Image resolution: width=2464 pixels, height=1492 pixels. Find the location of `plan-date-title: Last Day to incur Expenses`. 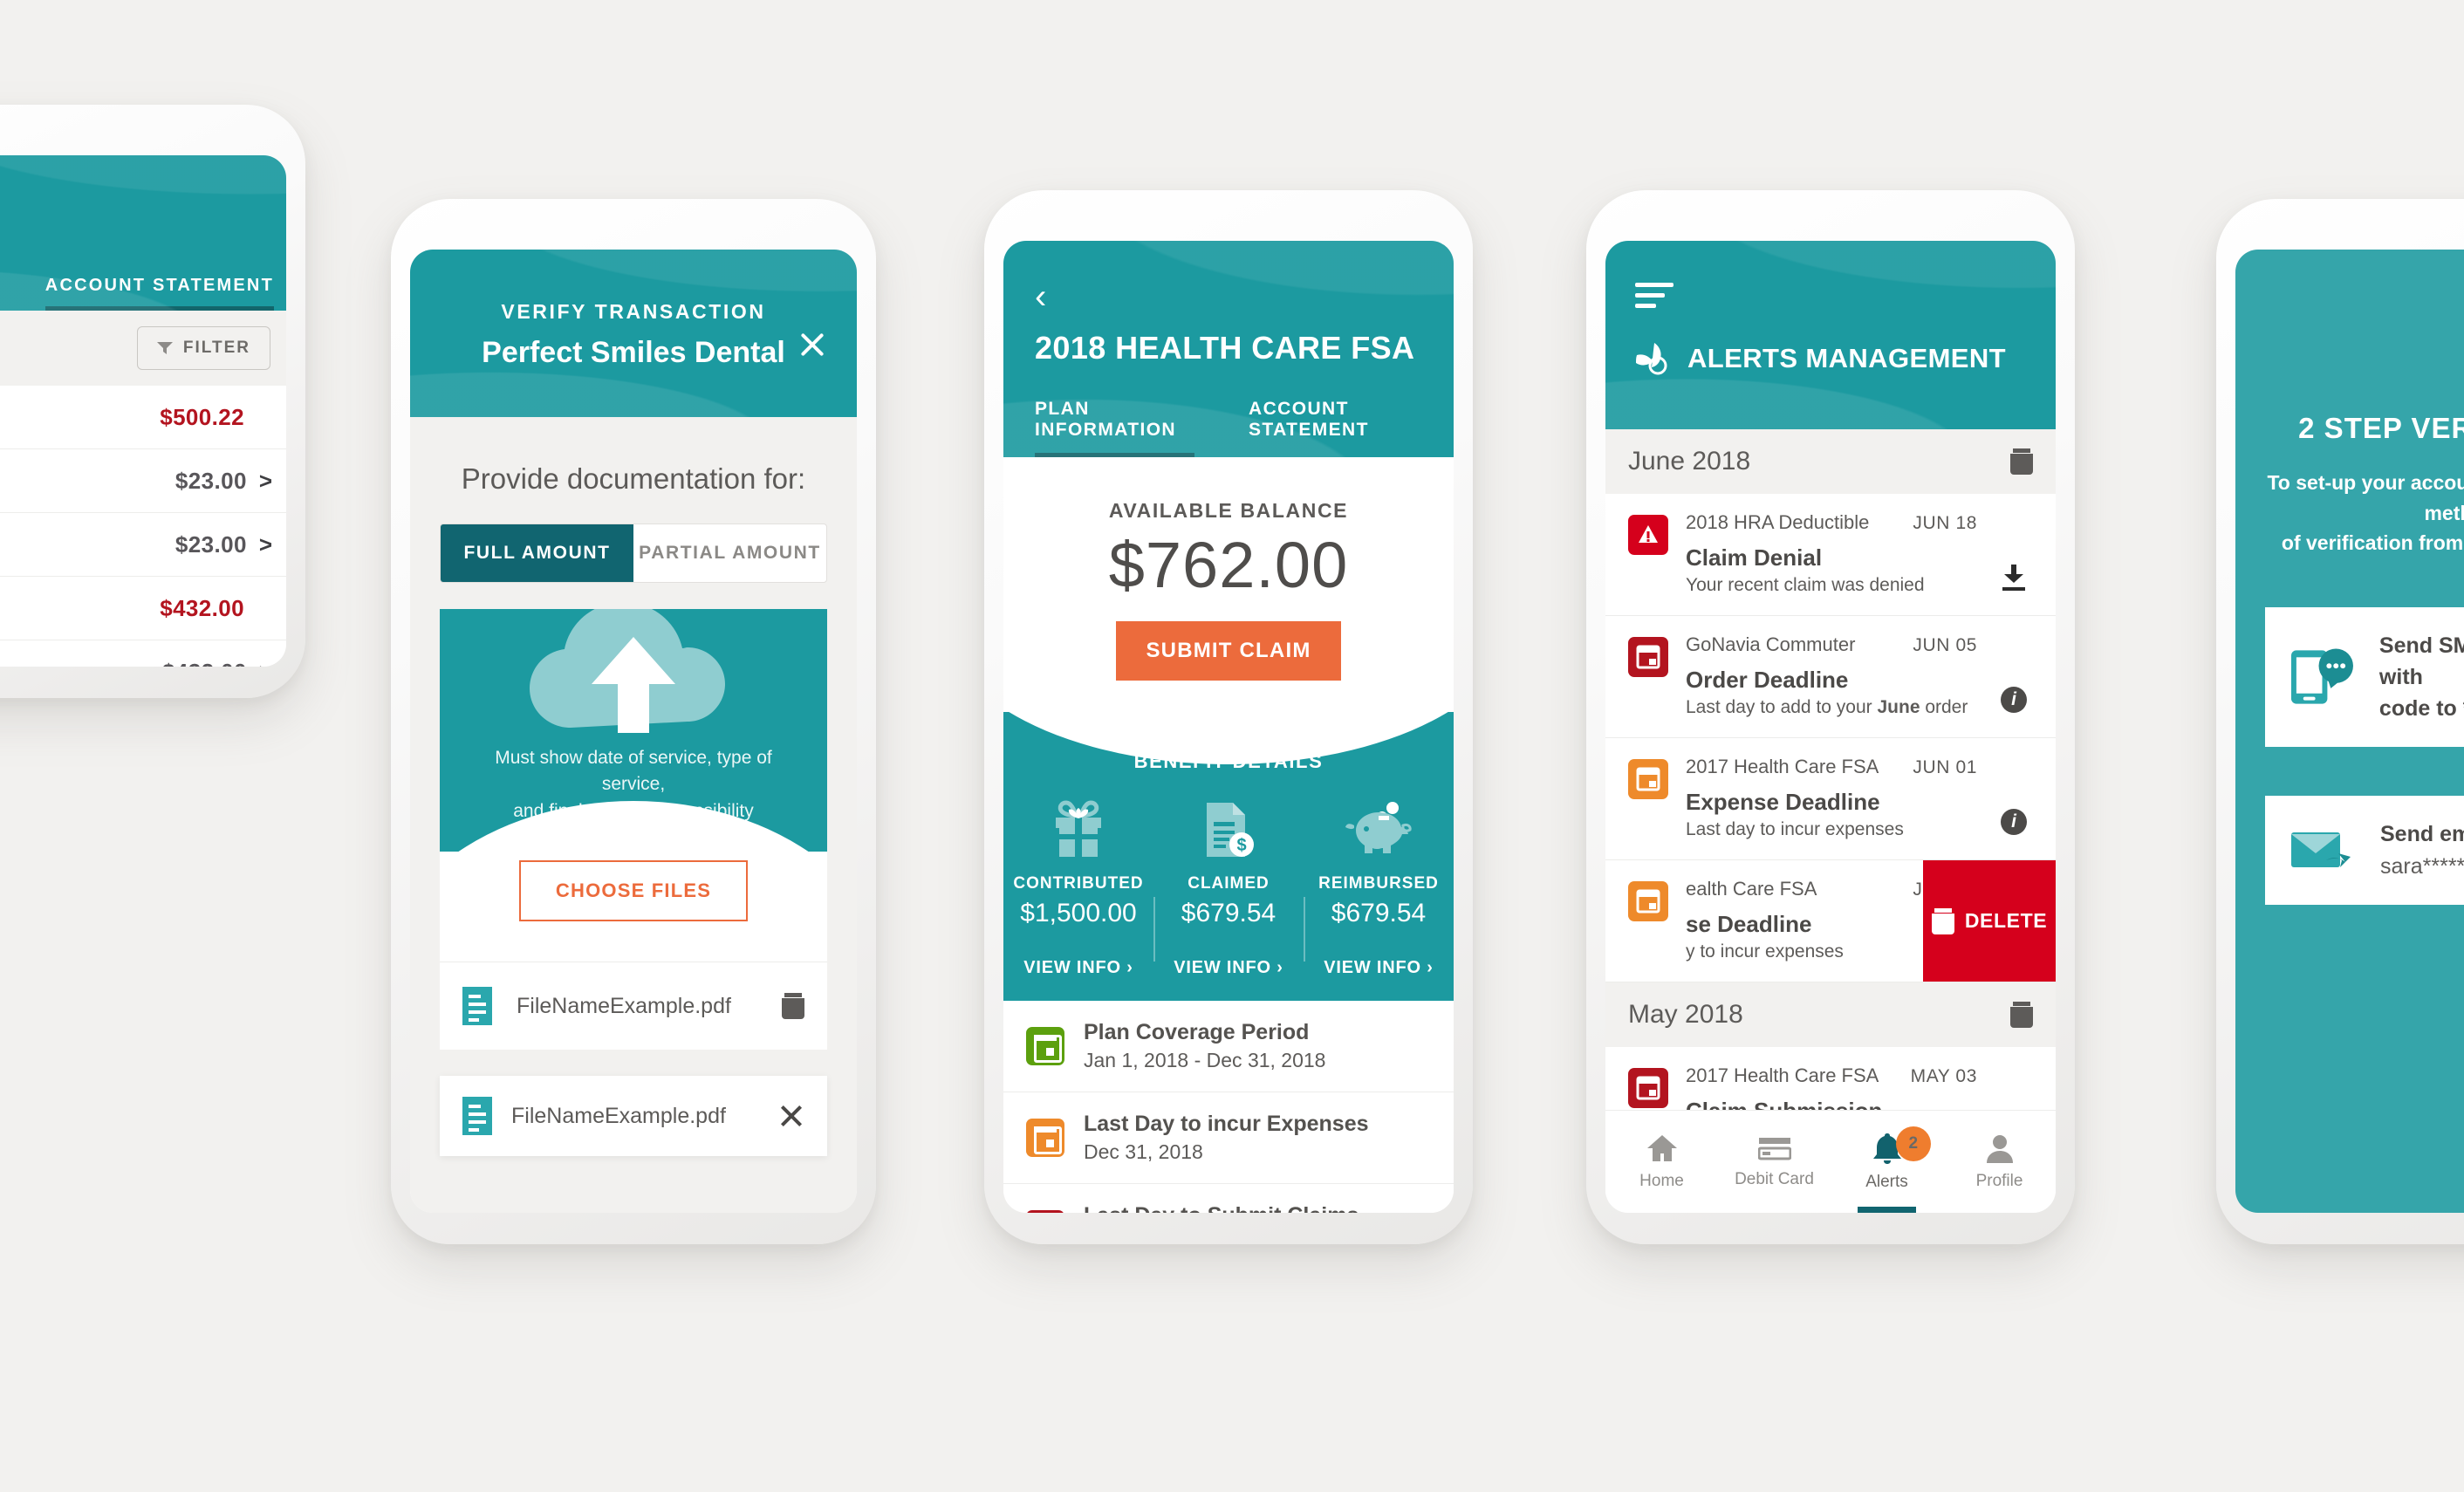

plan-date-title: Last Day to incur Expenses is located at coordinates (1226, 1124).